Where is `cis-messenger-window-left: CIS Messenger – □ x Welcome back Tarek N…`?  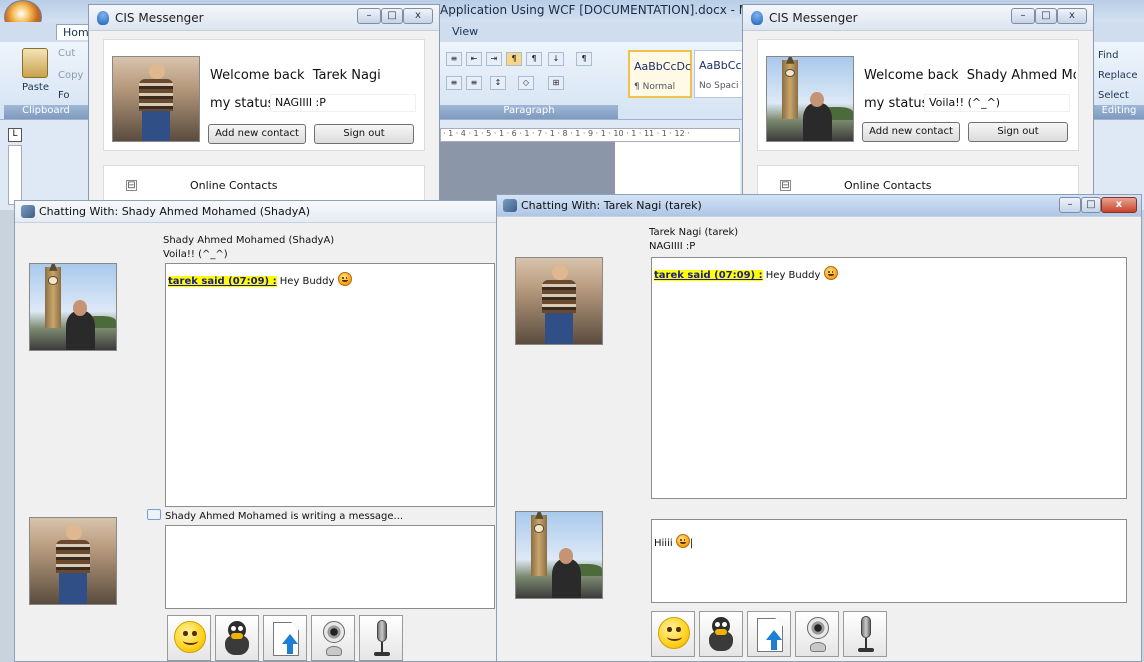 cis-messenger-window-left: CIS Messenger – □ x Welcome back Tarek N… is located at coordinates (264, 107).